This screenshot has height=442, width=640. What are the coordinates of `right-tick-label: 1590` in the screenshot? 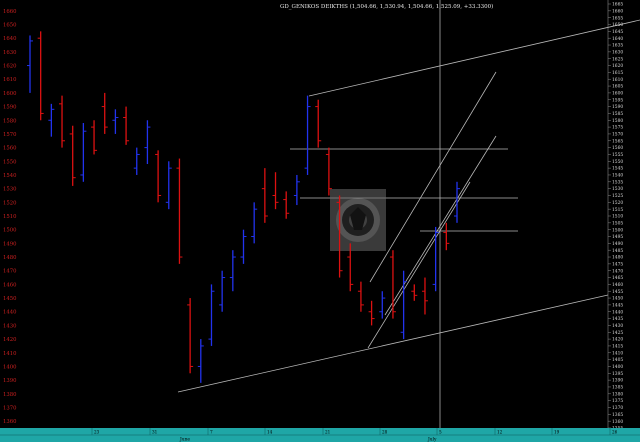 It's located at (617, 107).